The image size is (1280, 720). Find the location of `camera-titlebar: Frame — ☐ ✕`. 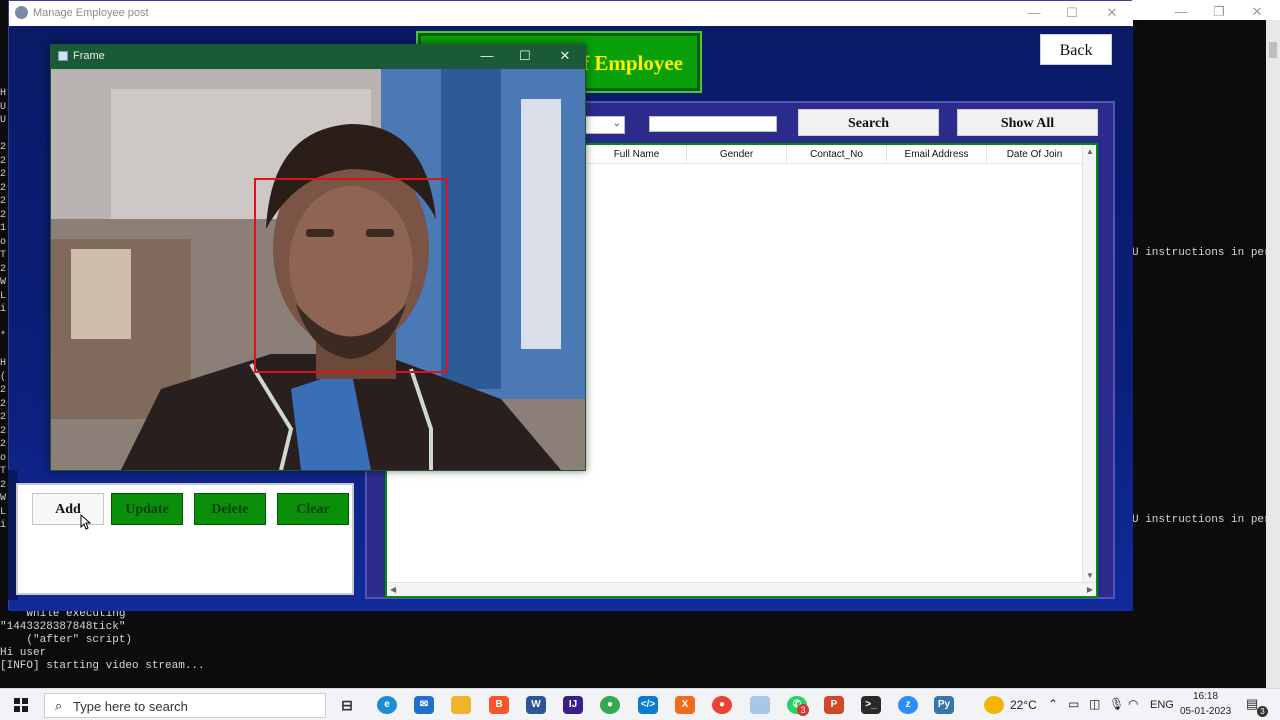

camera-titlebar: Frame — ☐ ✕ is located at coordinates (318, 56).